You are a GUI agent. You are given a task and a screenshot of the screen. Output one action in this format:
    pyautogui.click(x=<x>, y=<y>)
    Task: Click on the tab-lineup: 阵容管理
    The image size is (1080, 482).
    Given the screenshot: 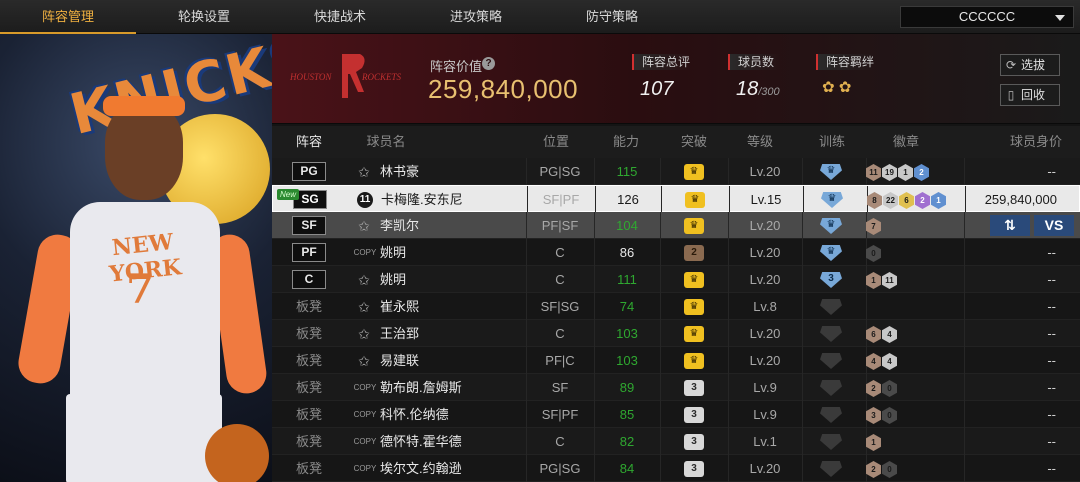 What is the action you would take?
    pyautogui.click(x=68, y=17)
    